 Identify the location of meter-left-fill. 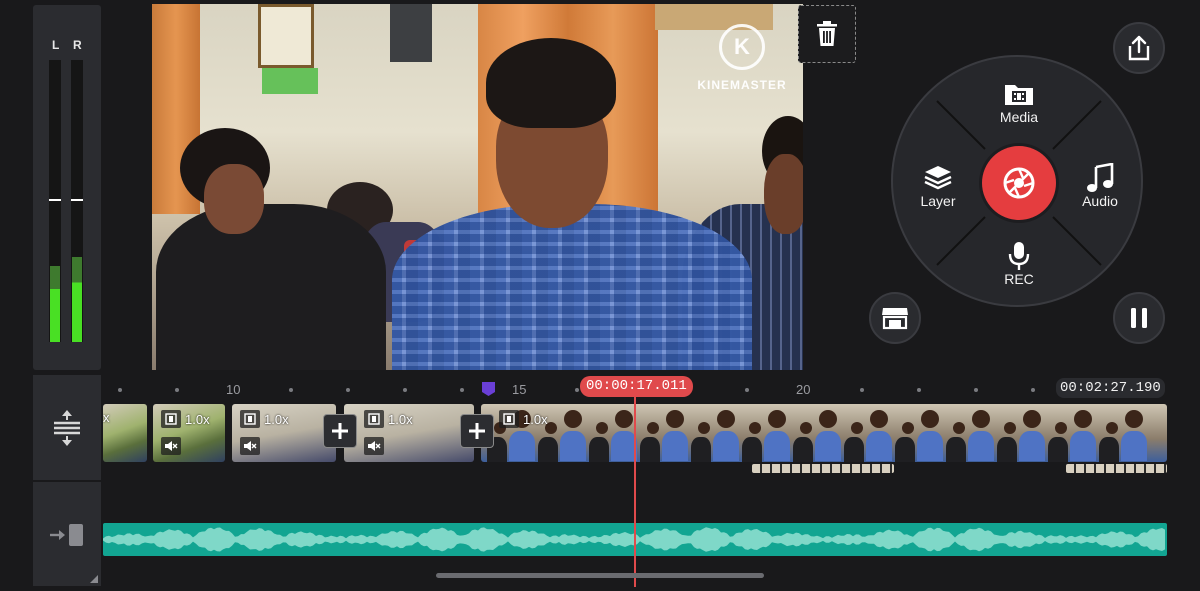
(55, 303).